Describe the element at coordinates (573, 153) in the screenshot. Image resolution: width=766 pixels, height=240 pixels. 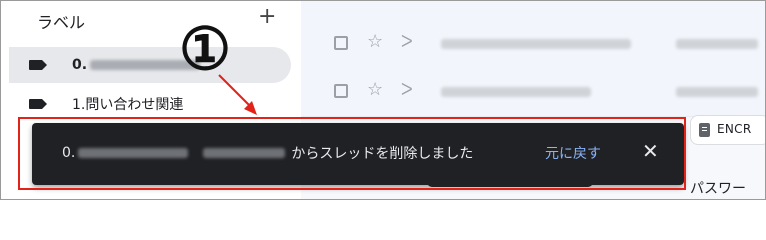
I see `undo-button: 元に戻す` at that location.